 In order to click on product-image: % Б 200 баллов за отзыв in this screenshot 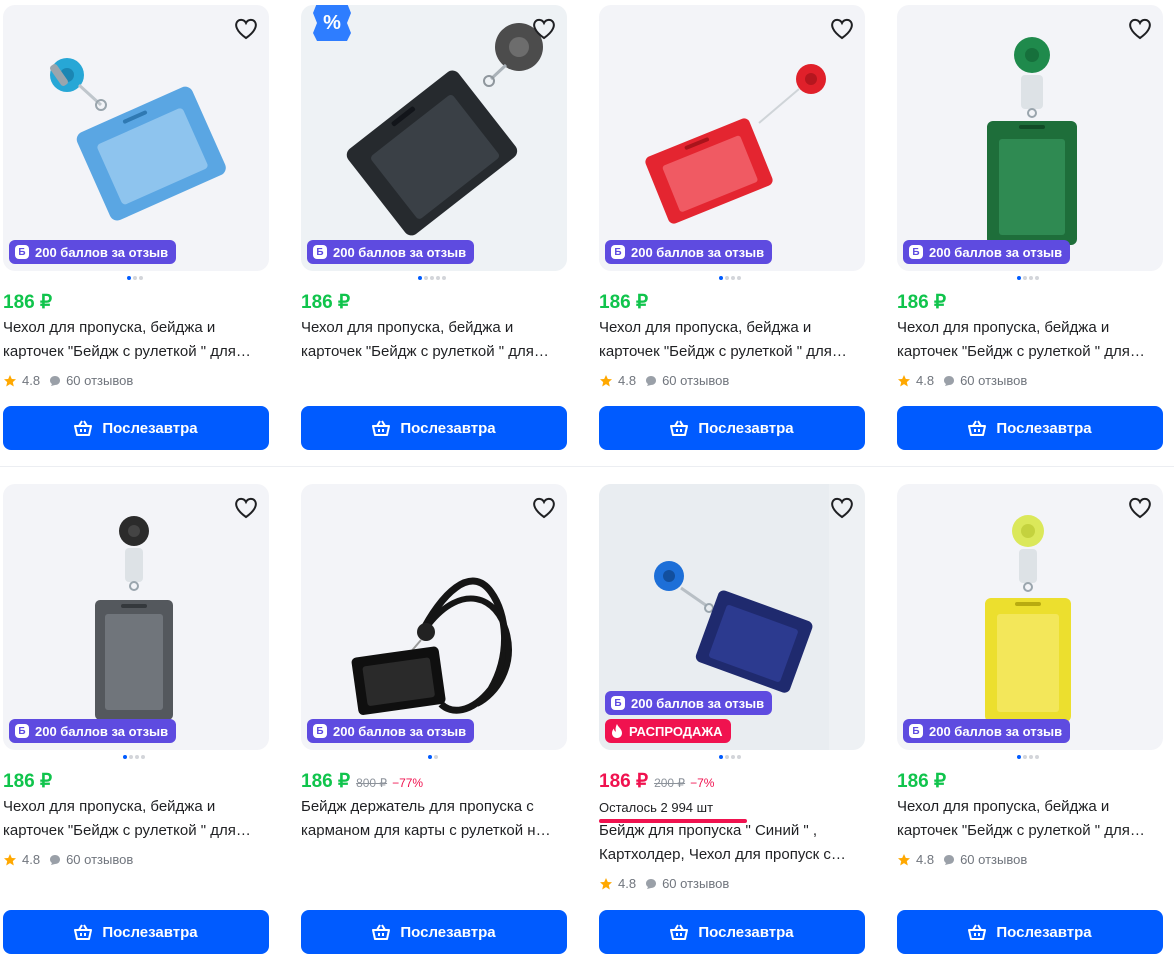, I will do `click(434, 138)`.